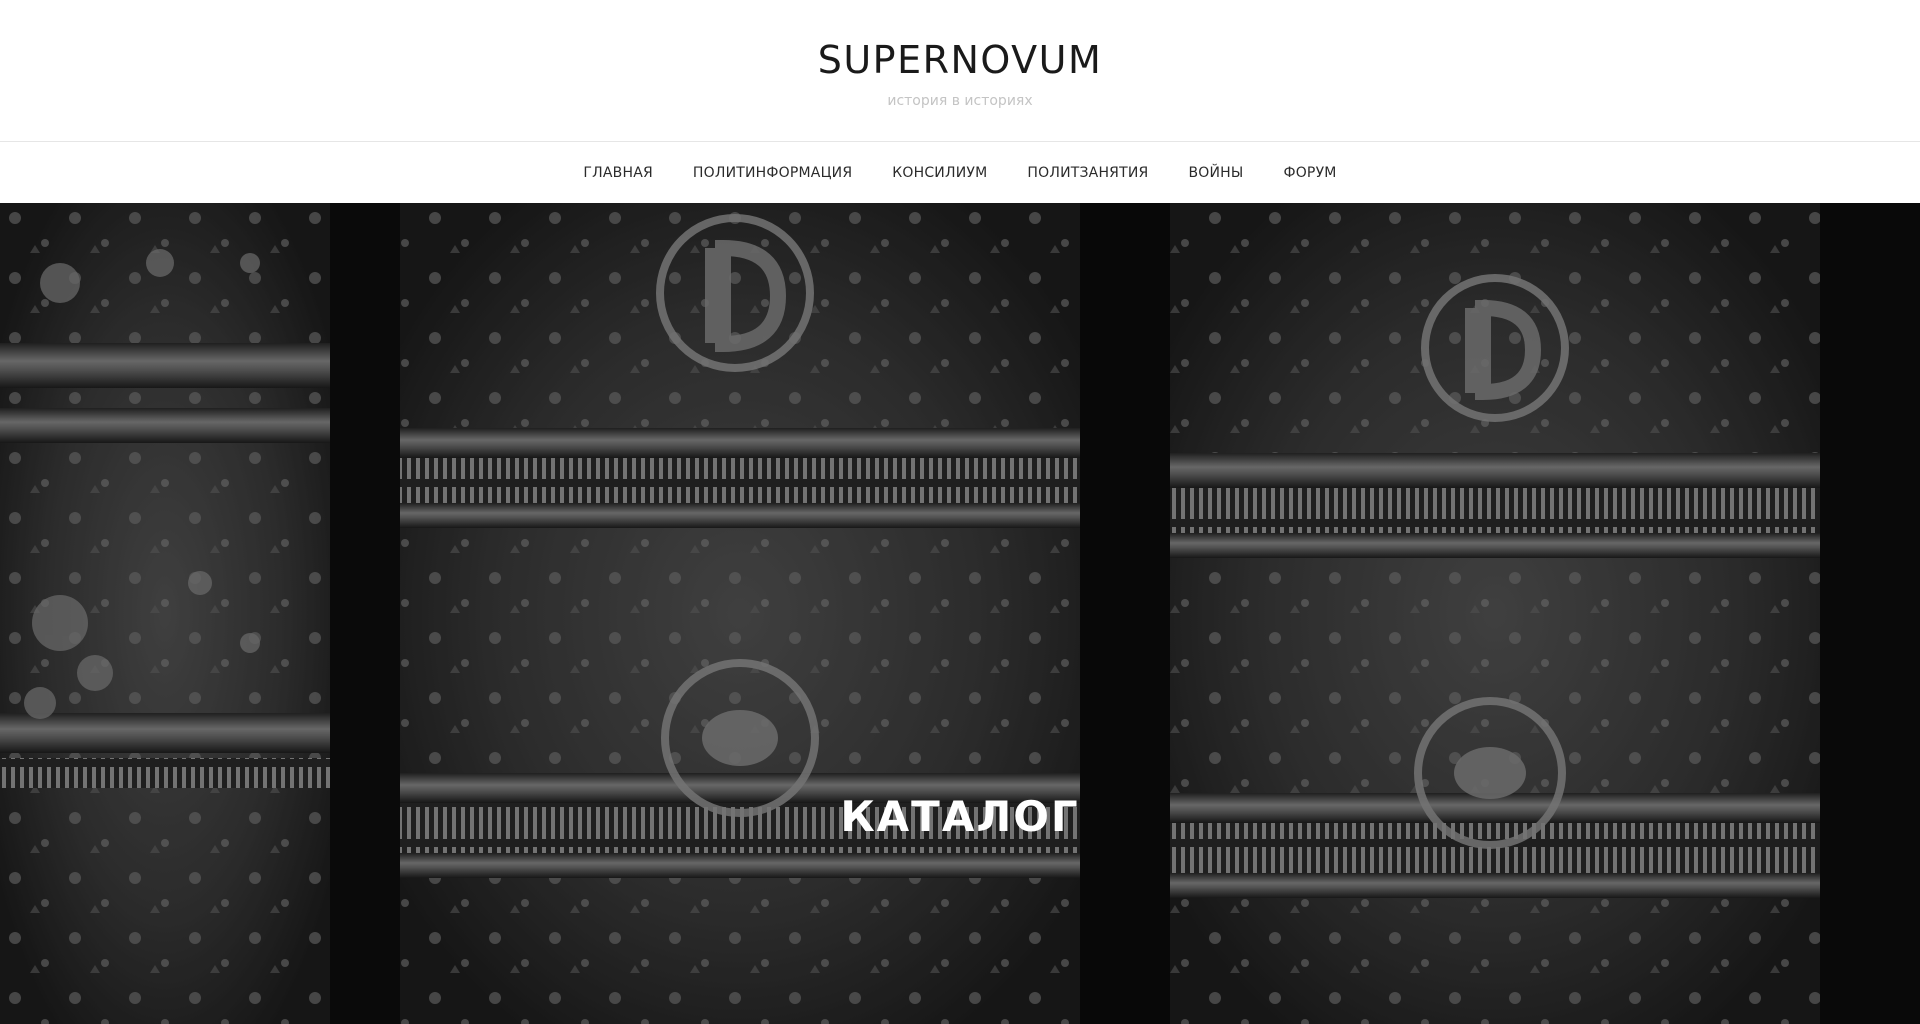  What do you see at coordinates (1215, 173) in the screenshot?
I see `nav-item-wars: ВОЙНЫ` at bounding box center [1215, 173].